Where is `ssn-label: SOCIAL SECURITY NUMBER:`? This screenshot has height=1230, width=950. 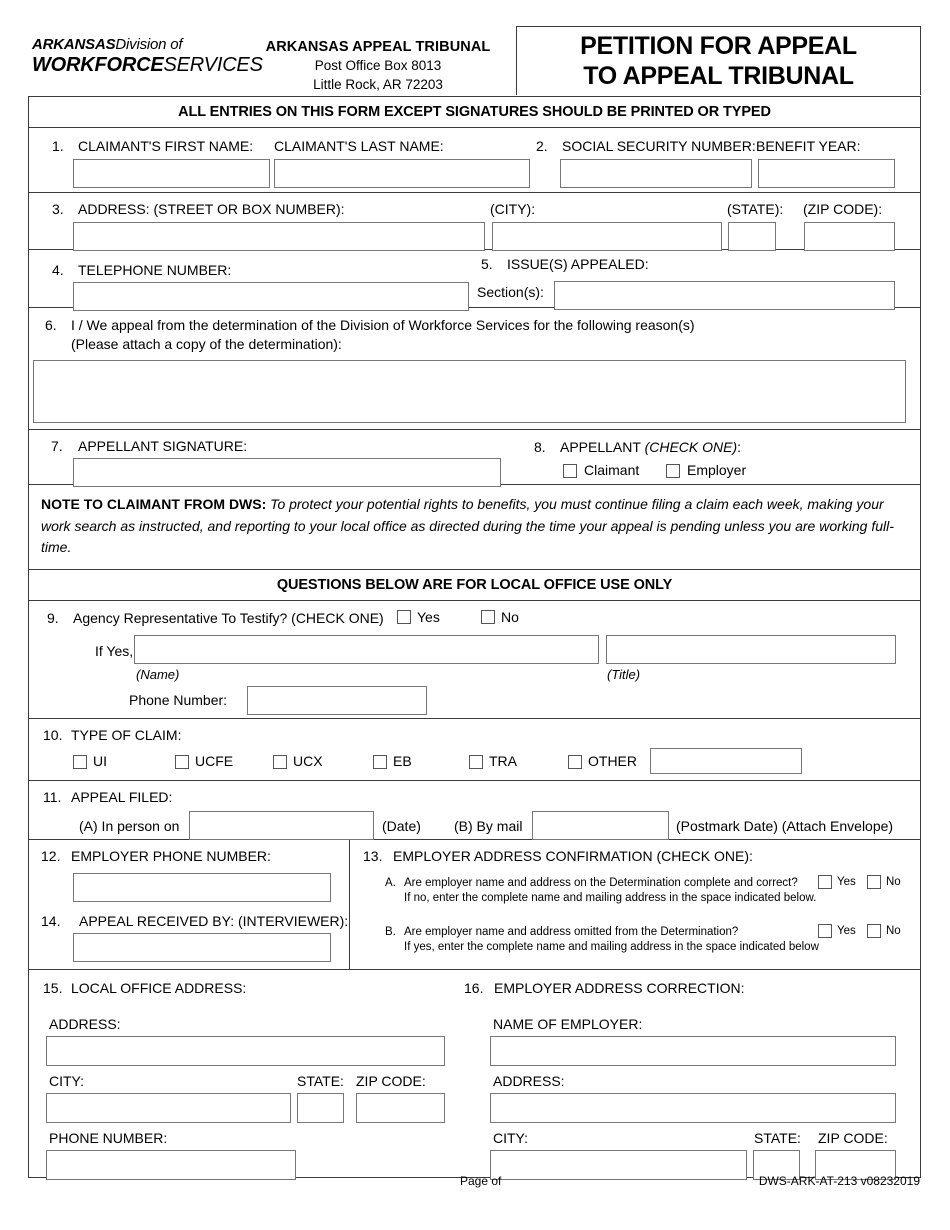 ssn-label: SOCIAL SECURITY NUMBER: is located at coordinates (659, 146).